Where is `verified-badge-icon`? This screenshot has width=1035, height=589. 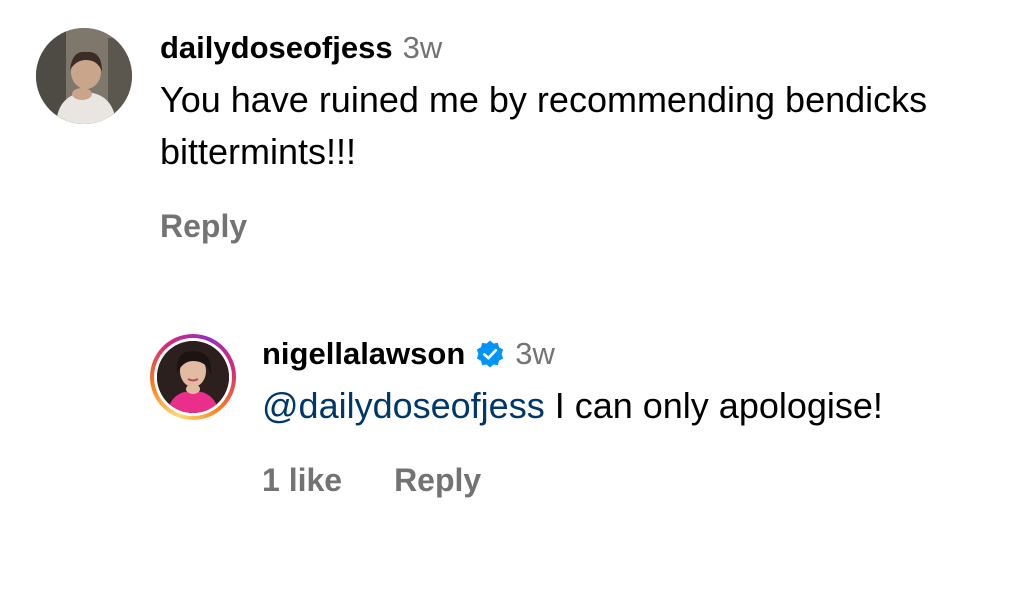
verified-badge-icon is located at coordinates (490, 354).